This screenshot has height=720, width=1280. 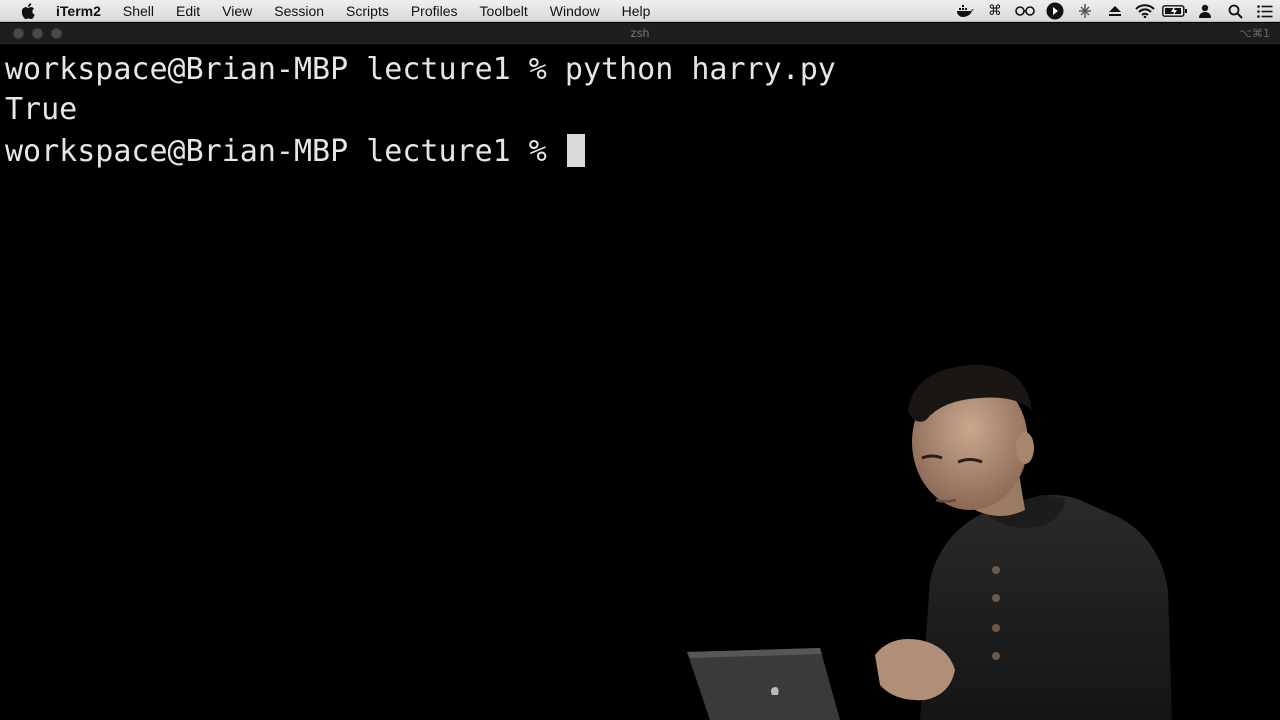 What do you see at coordinates (1254, 33) in the screenshot?
I see `window-shortcut: ⌥⌘1` at bounding box center [1254, 33].